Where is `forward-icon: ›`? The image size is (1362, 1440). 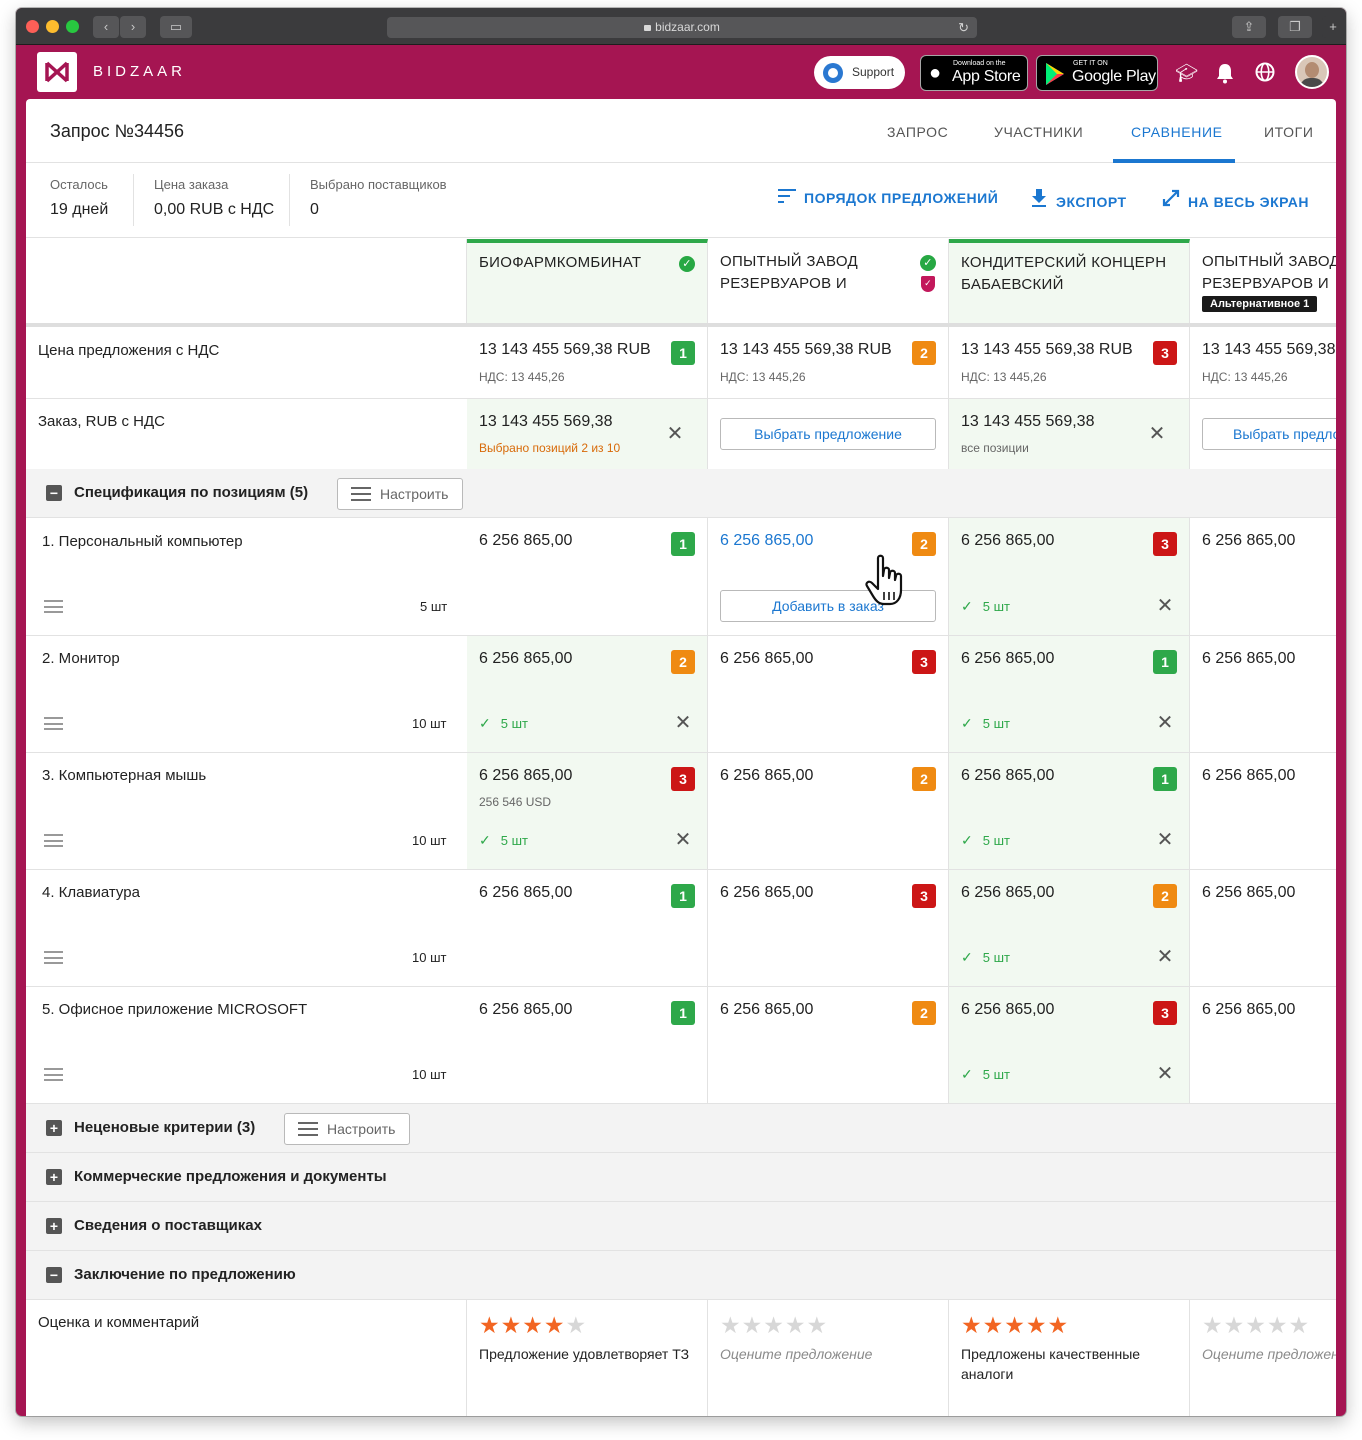 forward-icon: › is located at coordinates (133, 27).